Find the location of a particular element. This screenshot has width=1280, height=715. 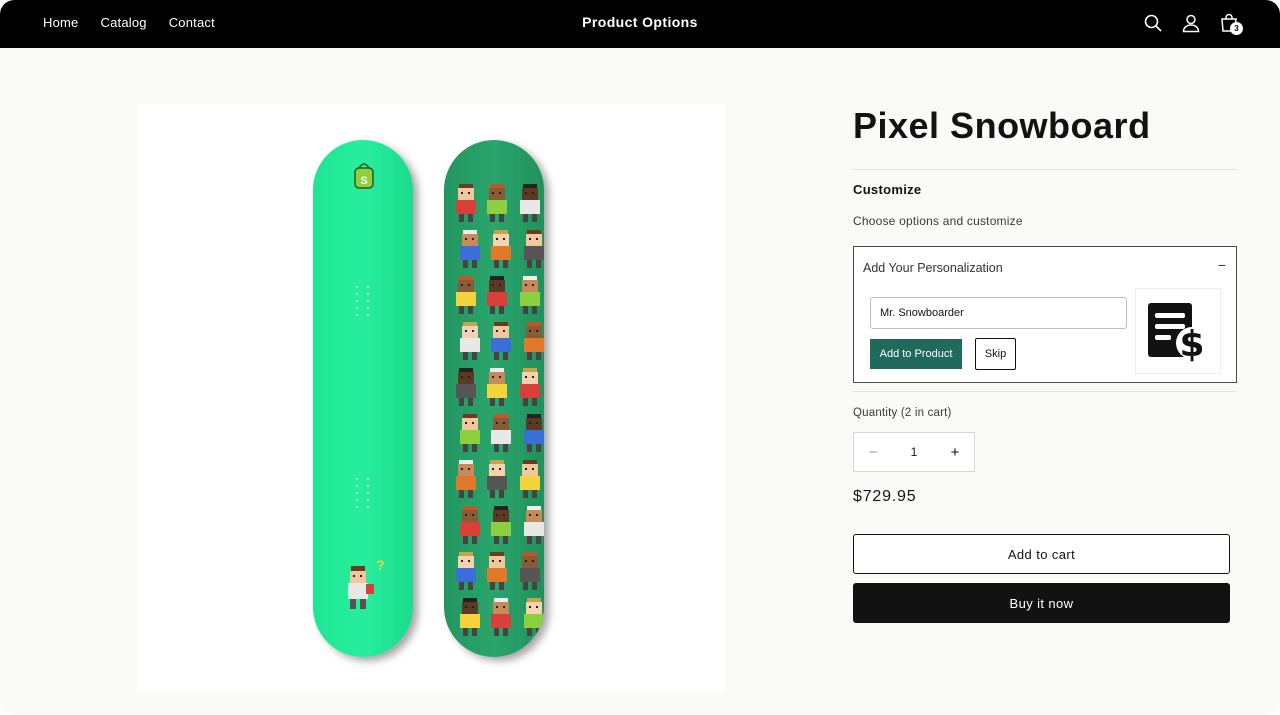

product-info: Pixel Snowboard is located at coordinates (1045, 126).